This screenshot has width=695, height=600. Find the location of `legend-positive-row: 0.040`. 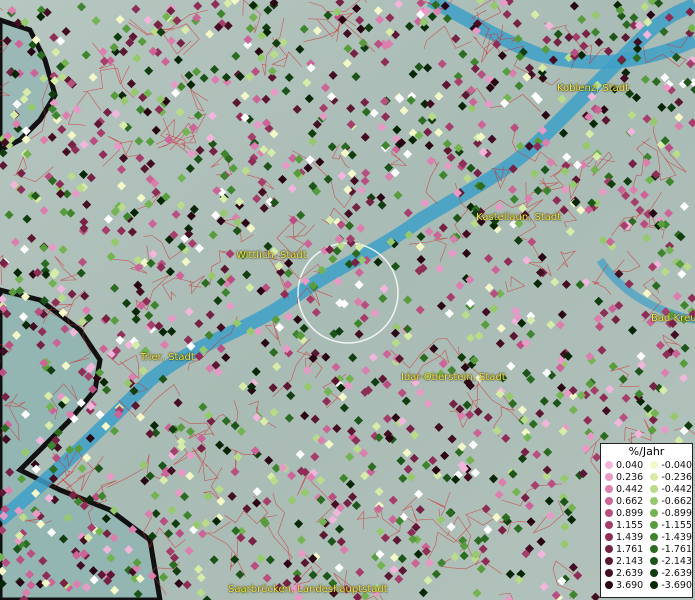

legend-positive-row: 0.040 is located at coordinates (623, 465).